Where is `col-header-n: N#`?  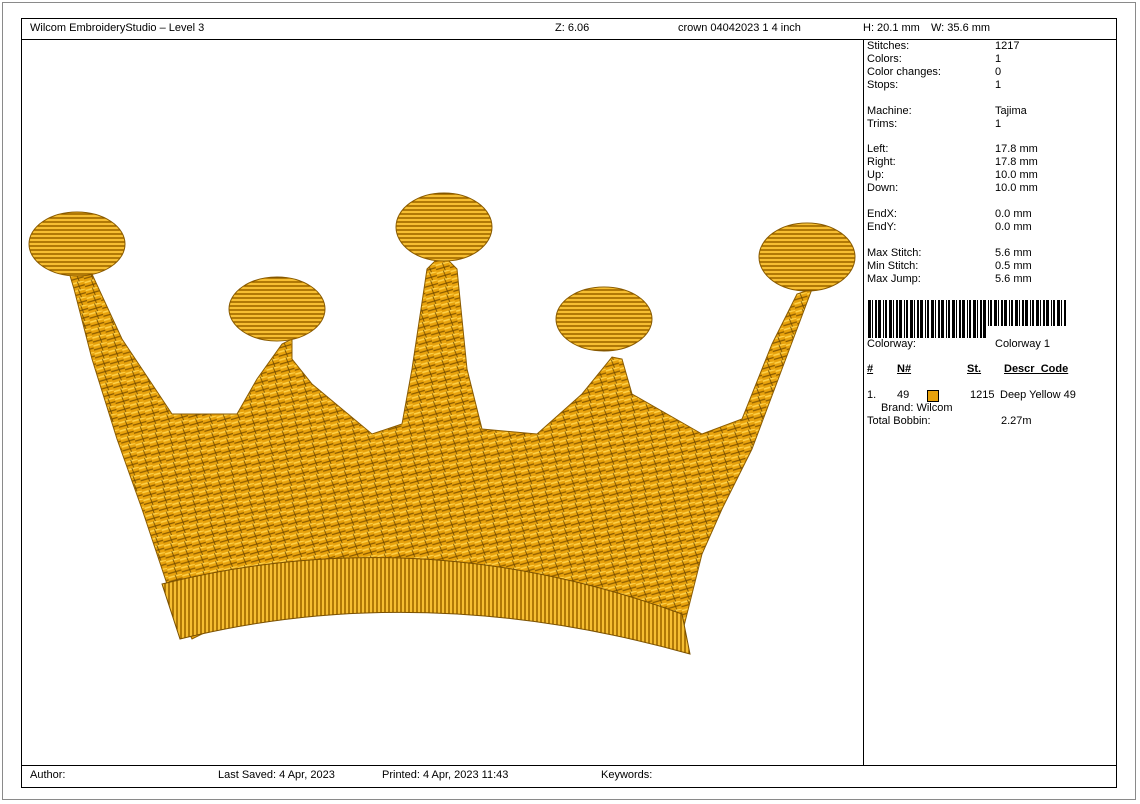
col-header-n: N# is located at coordinates (904, 369).